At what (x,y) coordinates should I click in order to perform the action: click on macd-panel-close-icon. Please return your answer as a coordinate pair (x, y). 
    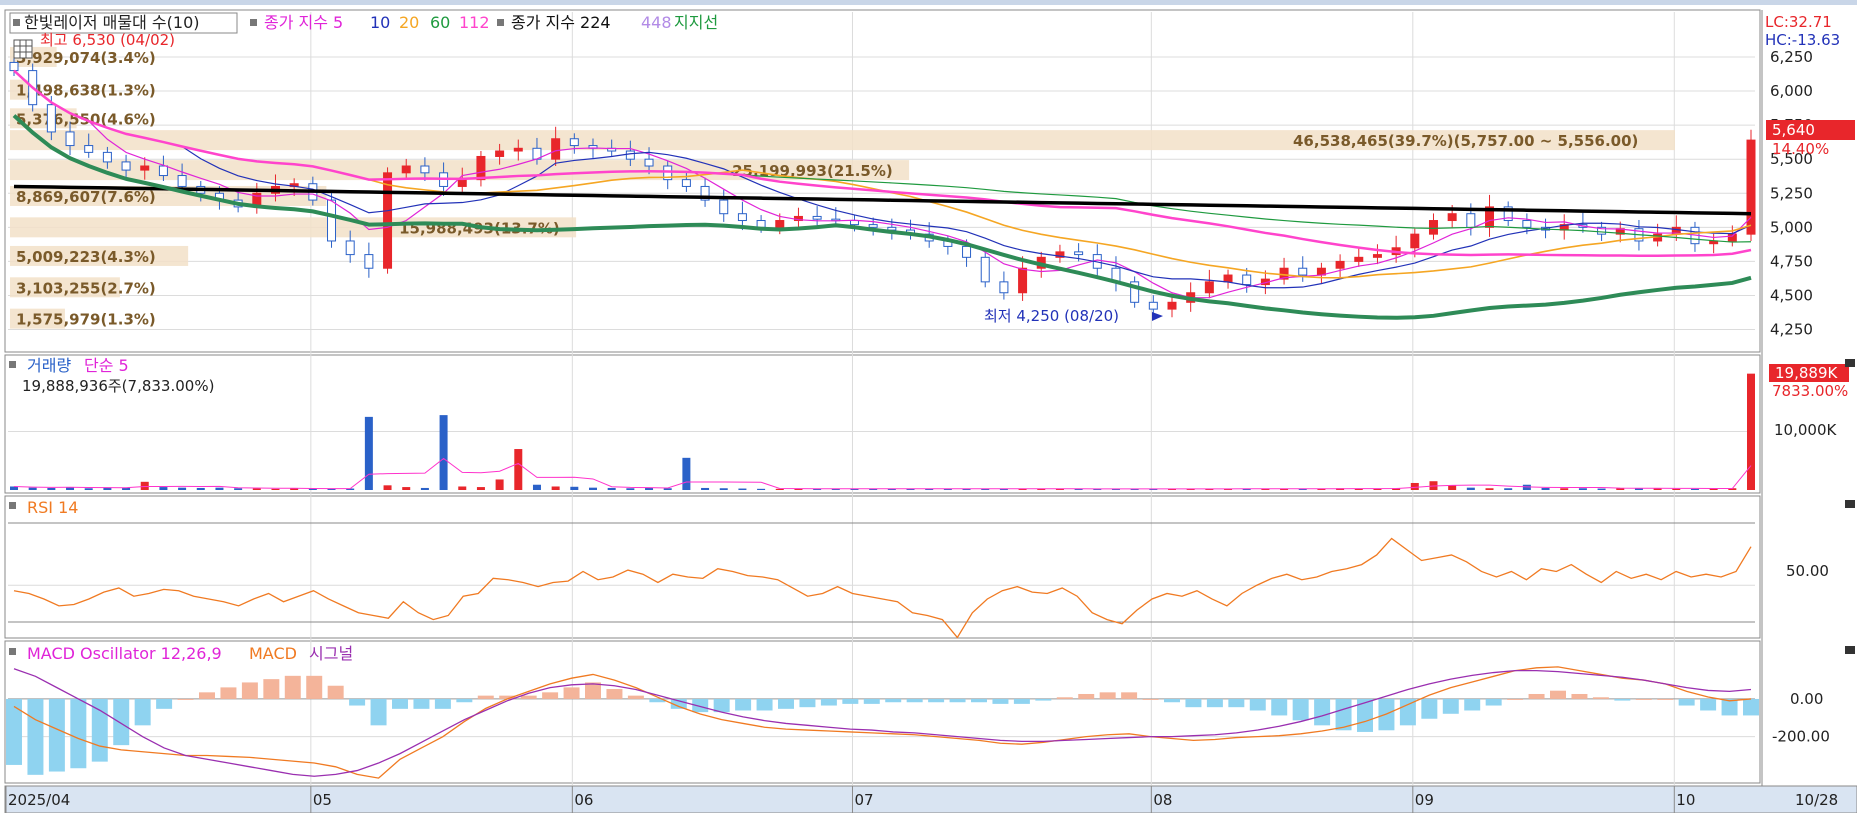
    Looking at the image, I should click on (1850, 650).